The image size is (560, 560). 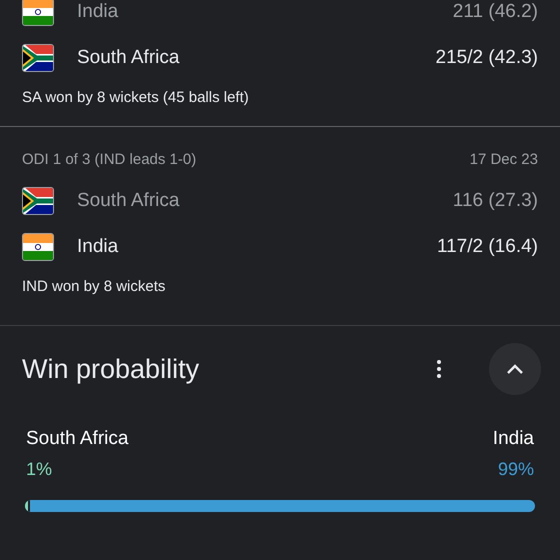 What do you see at coordinates (495, 201) in the screenshot?
I see `team-score: 116 (27.3)` at bounding box center [495, 201].